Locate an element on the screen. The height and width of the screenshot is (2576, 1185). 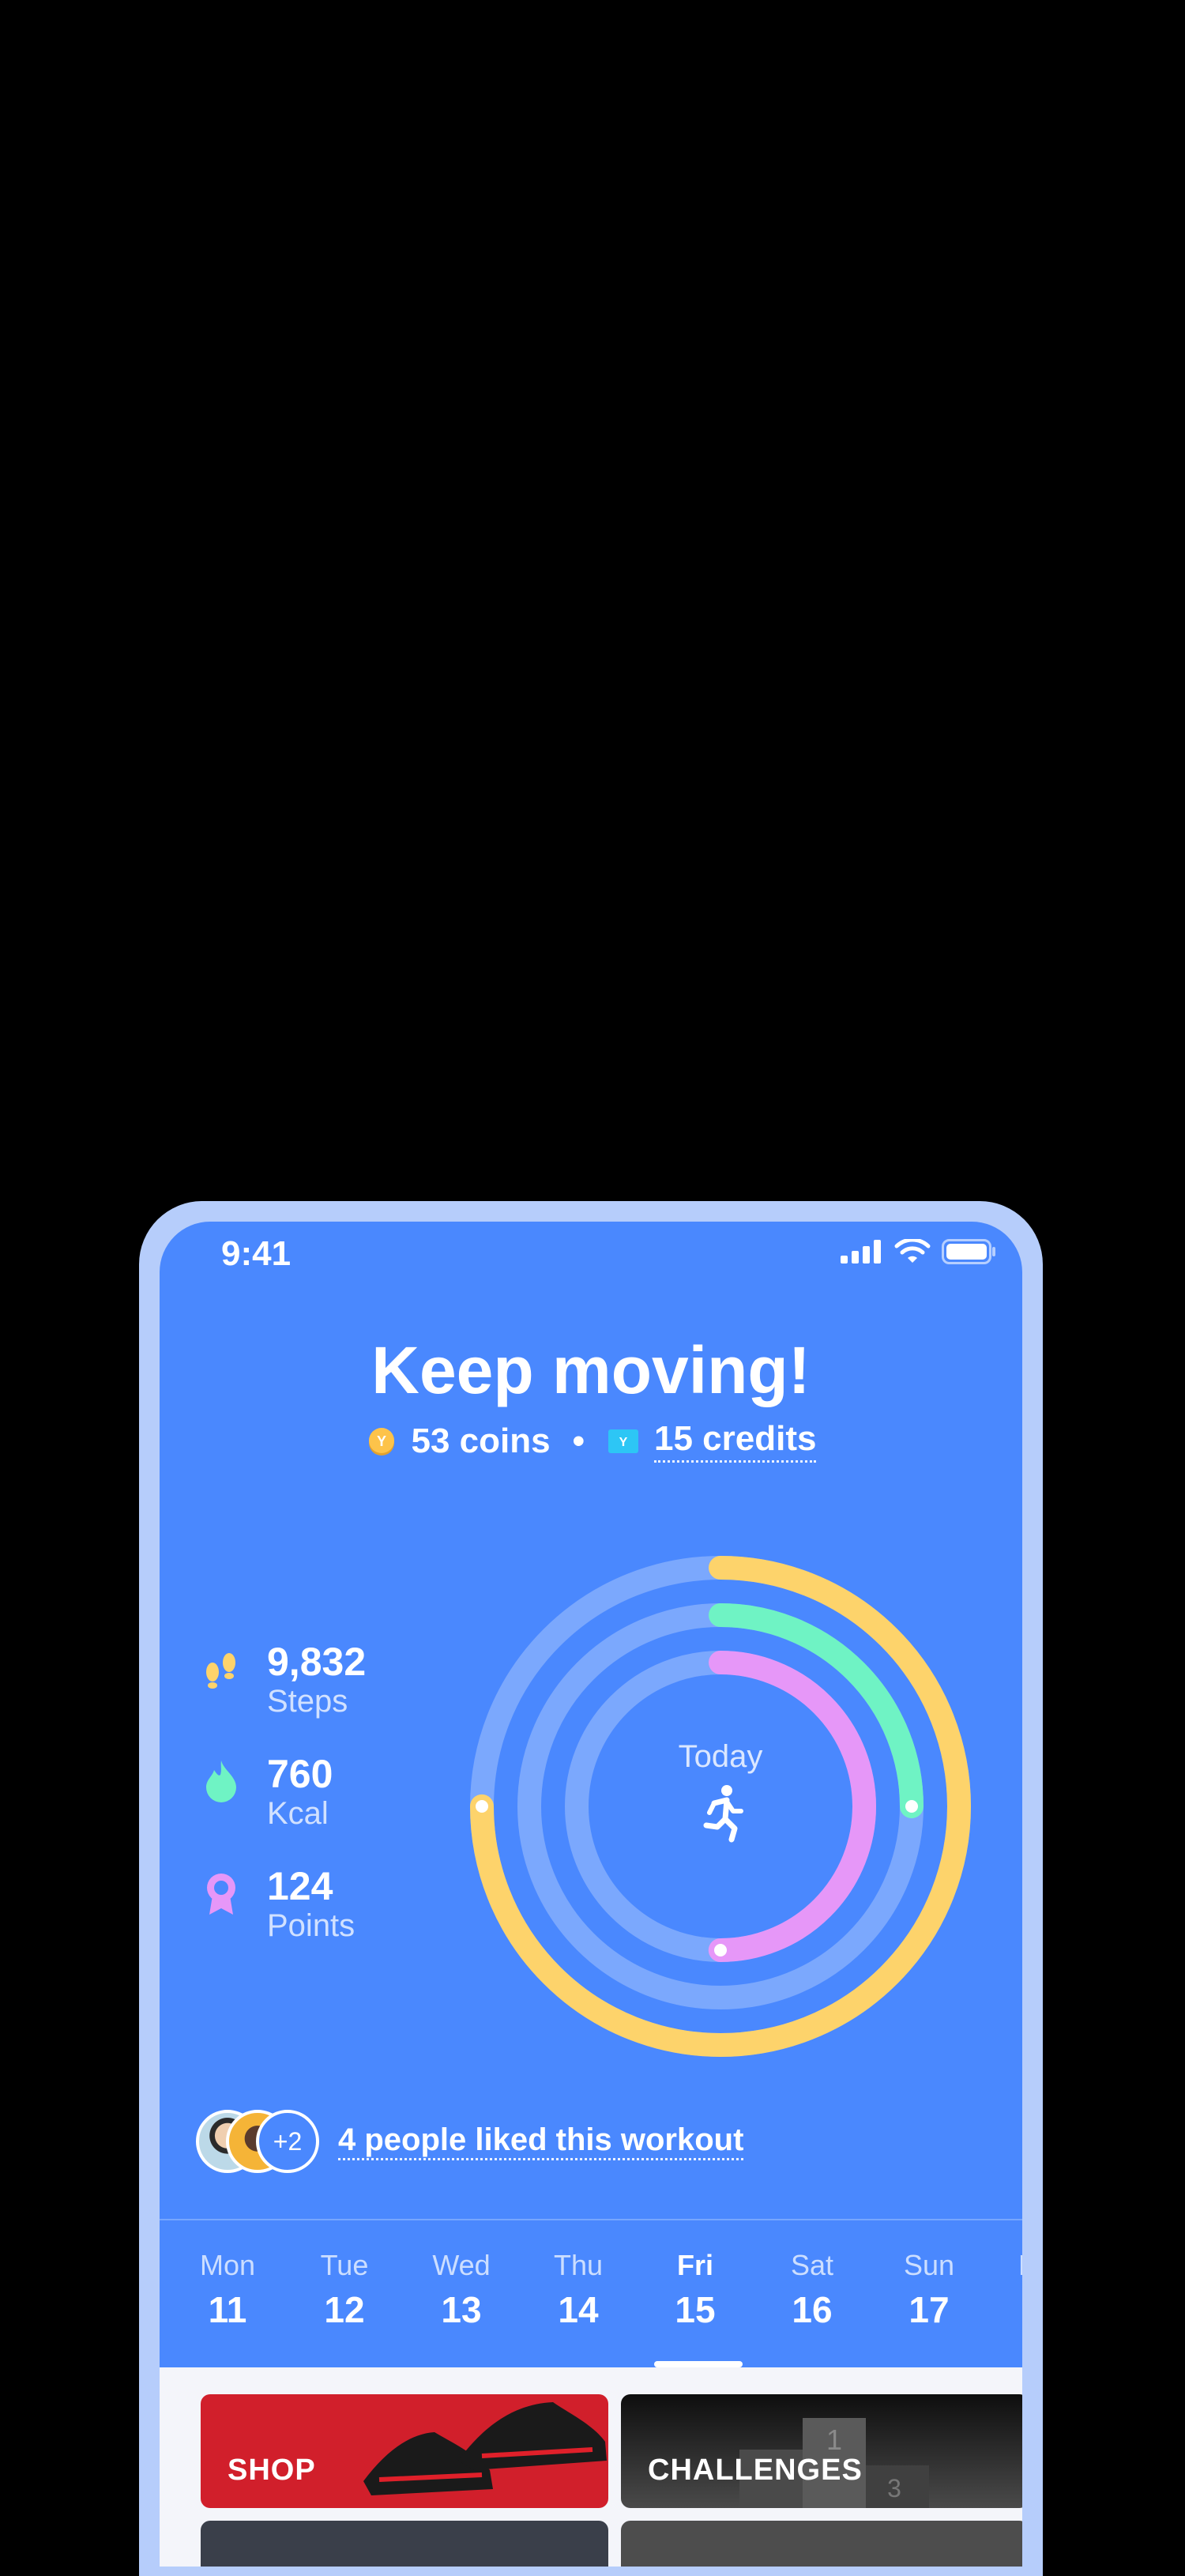
inner-ring-end-dot is located at coordinates (721, 1950).